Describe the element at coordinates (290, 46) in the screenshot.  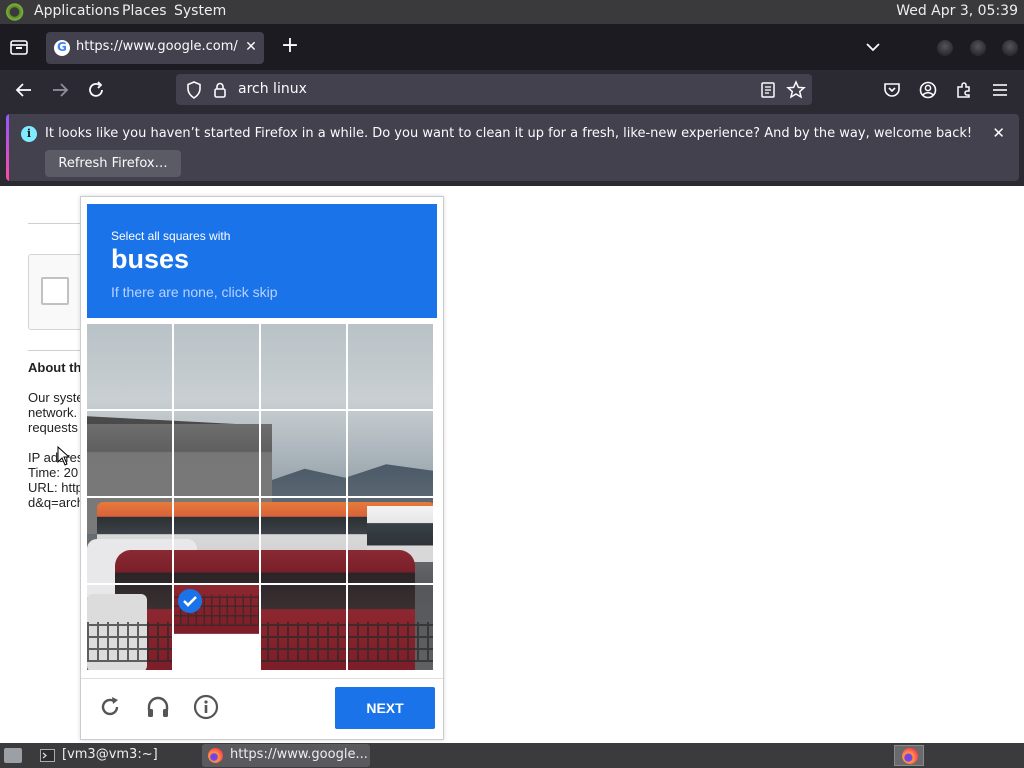
I see `new-tab-button: +` at that location.